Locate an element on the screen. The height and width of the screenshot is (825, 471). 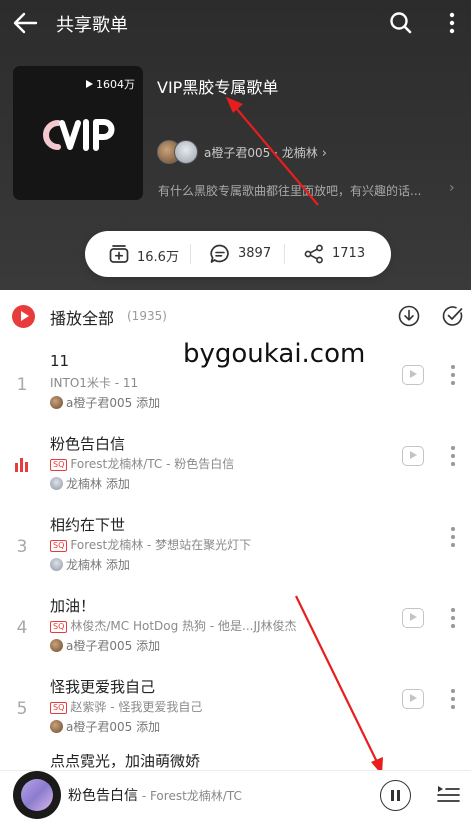
share-icon is located at coordinates (313, 254).